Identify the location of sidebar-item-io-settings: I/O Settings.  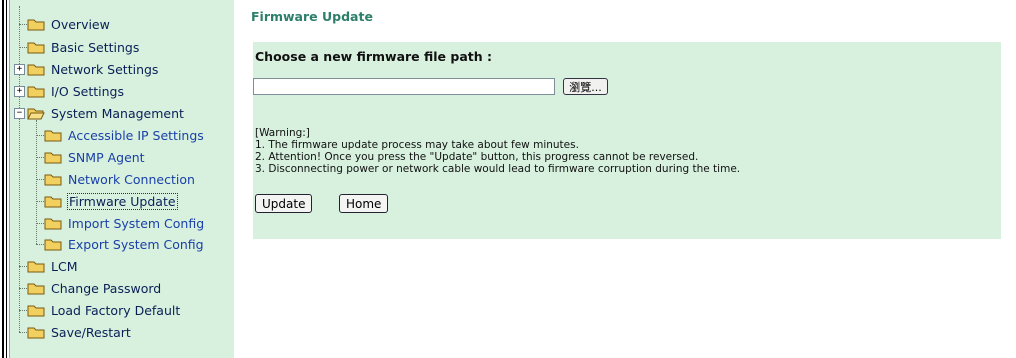
(71, 91).